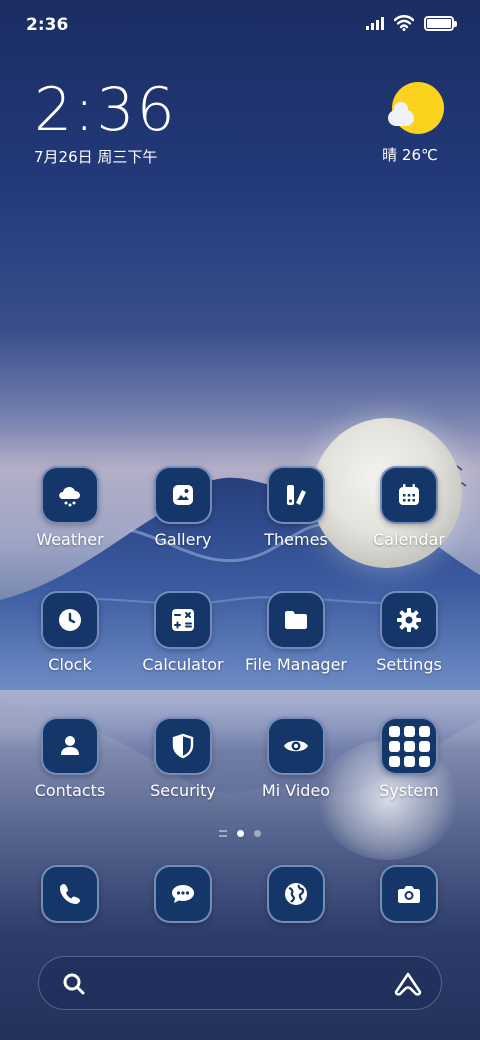  I want to click on wifi-icon, so click(404, 23).